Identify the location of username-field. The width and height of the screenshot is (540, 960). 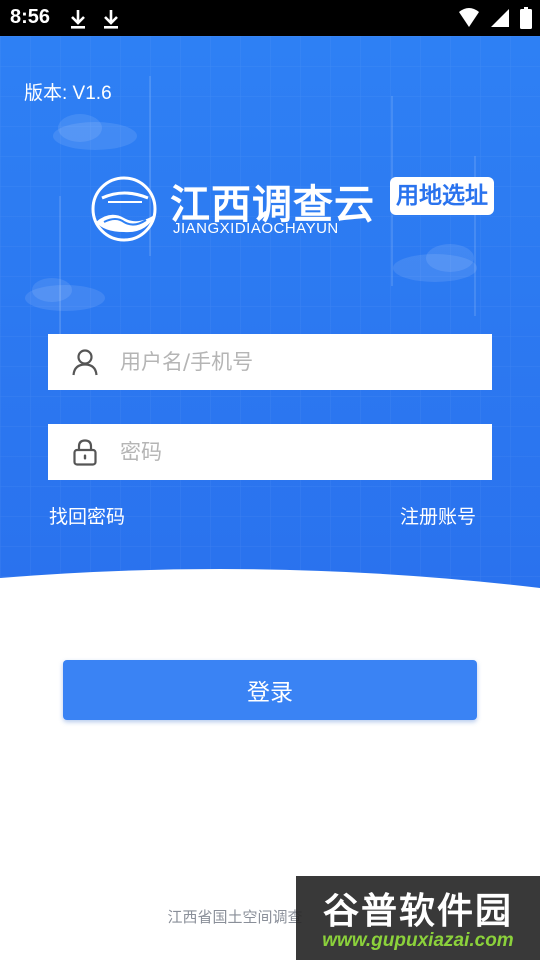
(270, 362).